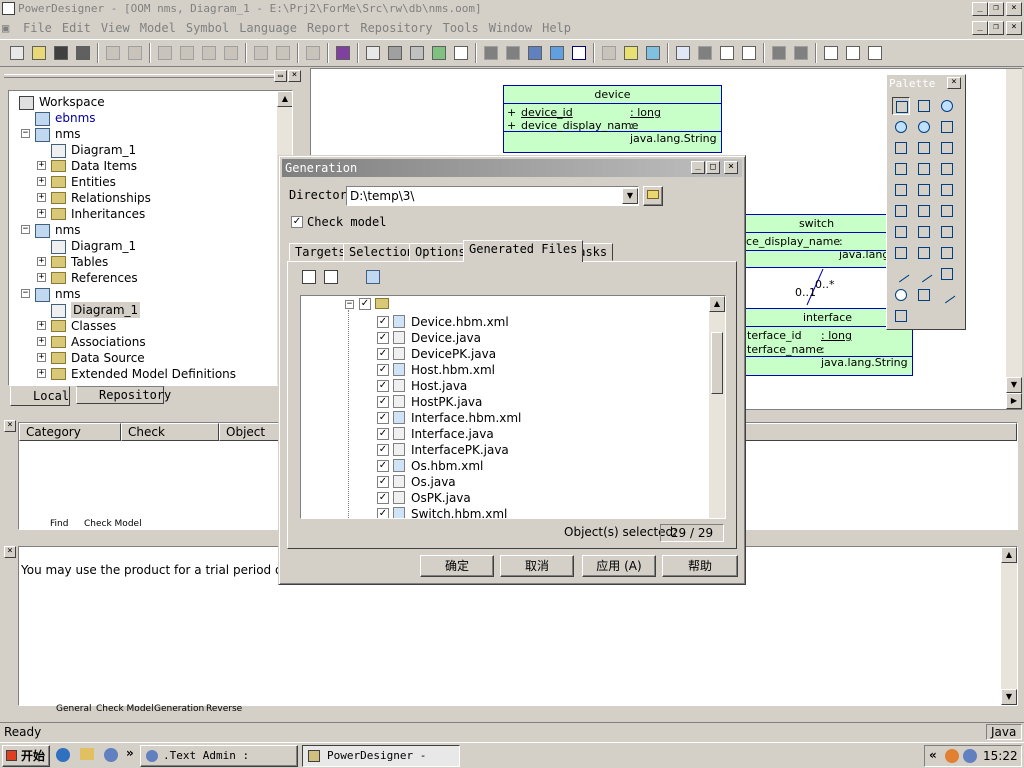 Image resolution: width=1024 pixels, height=768 pixels. Describe the element at coordinates (141, 294) in the screenshot. I see `tree-item: − nms` at that location.